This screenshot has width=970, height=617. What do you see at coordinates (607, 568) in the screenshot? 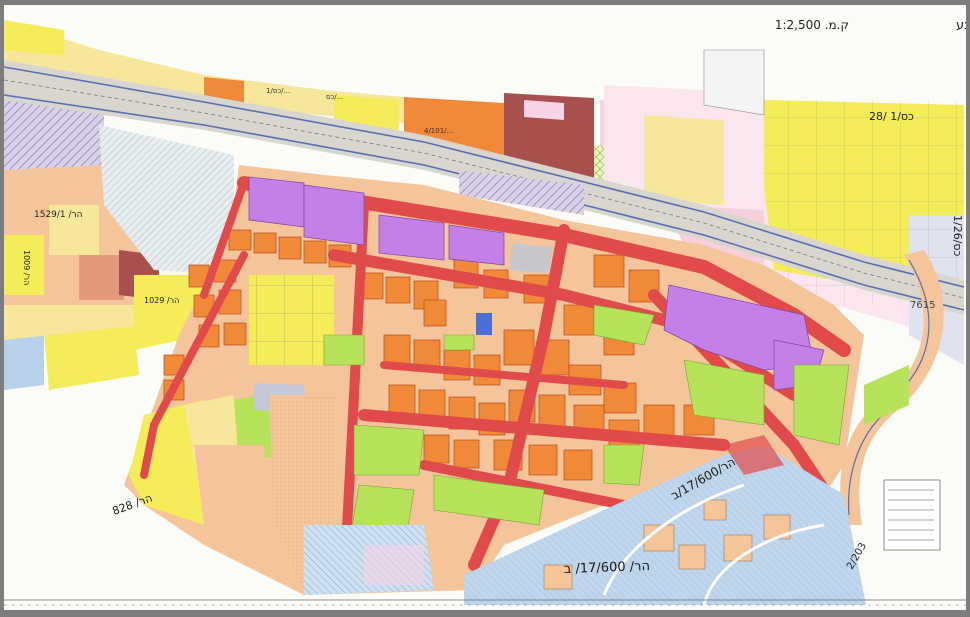
I see `label-bottom-plan: הר/ 17/600/ ב` at bounding box center [607, 568].